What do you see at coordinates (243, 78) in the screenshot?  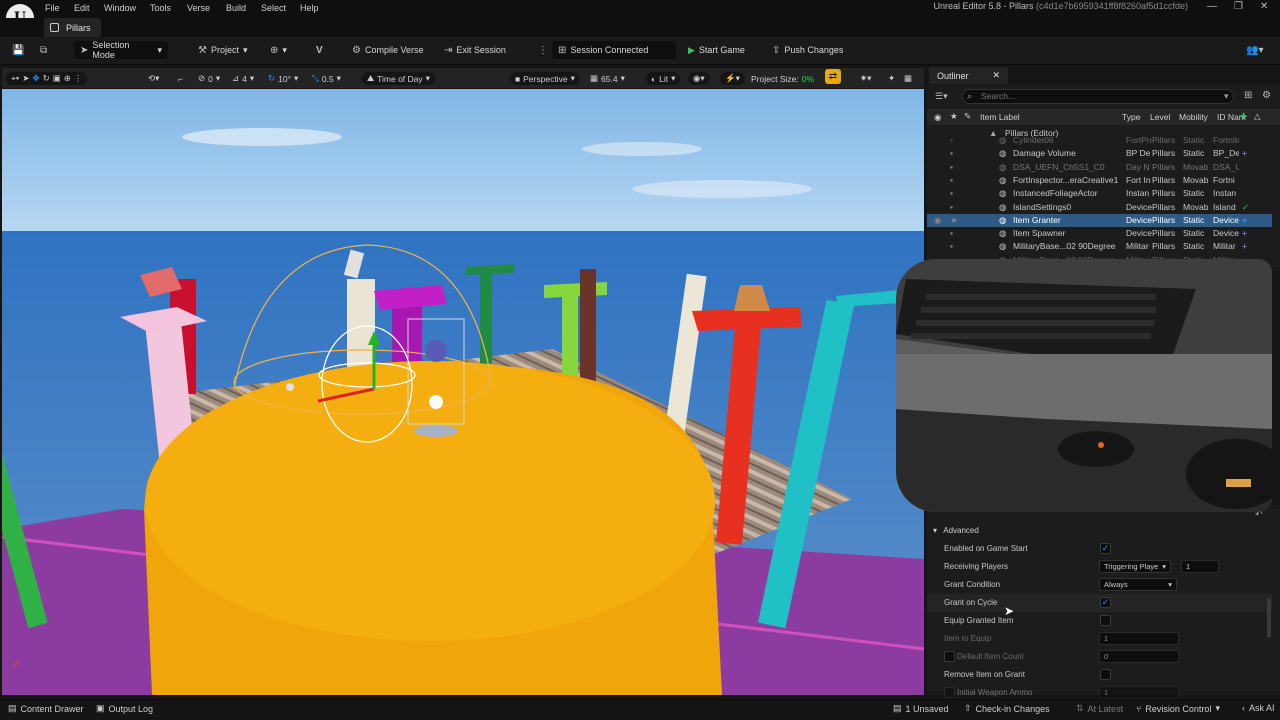 I see `grid-size-snap: ⊿ 4 ▾` at bounding box center [243, 78].